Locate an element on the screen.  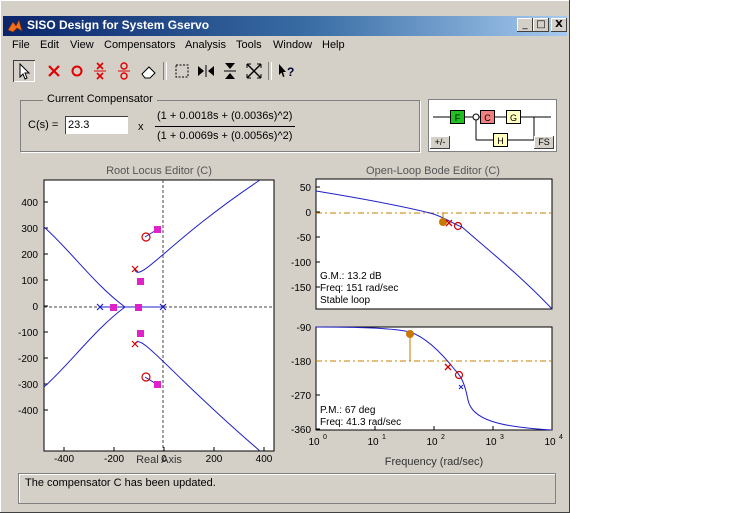
zoom-y-icon is located at coordinates (230, 71).